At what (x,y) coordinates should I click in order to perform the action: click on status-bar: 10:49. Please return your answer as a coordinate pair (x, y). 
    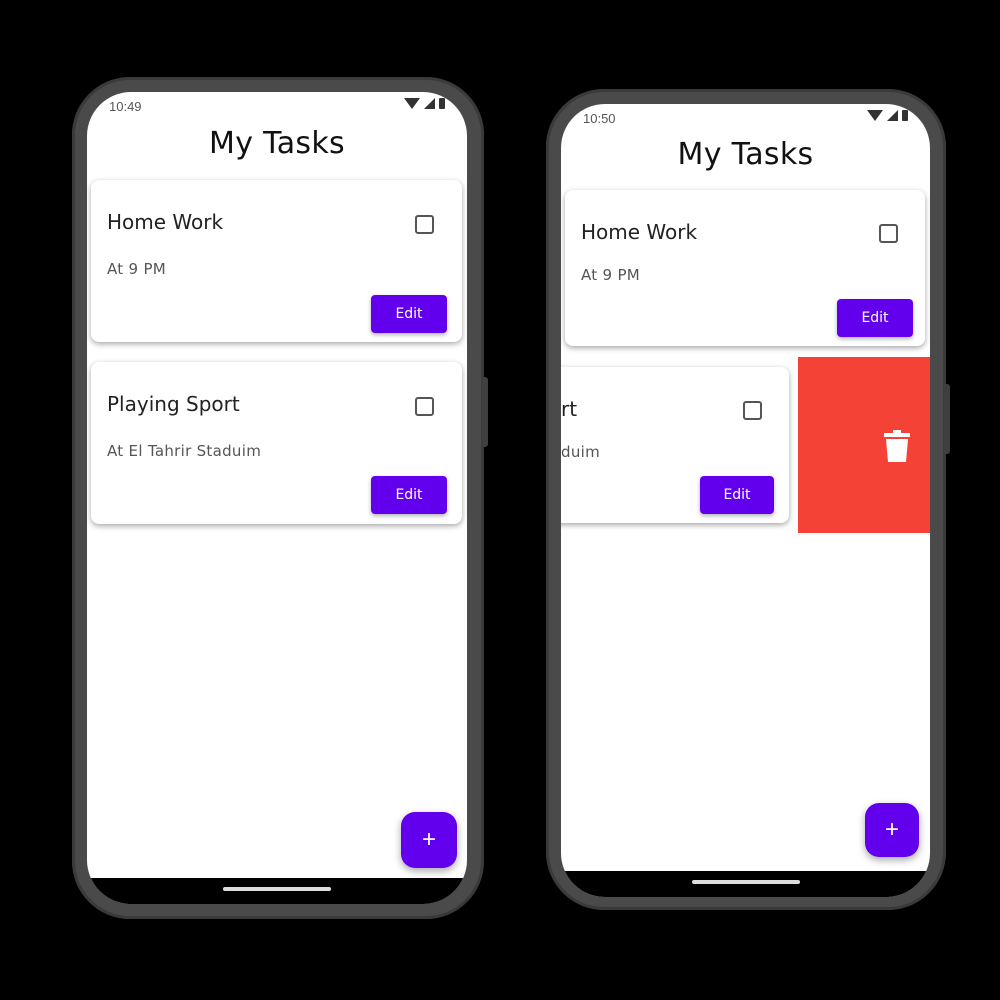
    Looking at the image, I should click on (277, 106).